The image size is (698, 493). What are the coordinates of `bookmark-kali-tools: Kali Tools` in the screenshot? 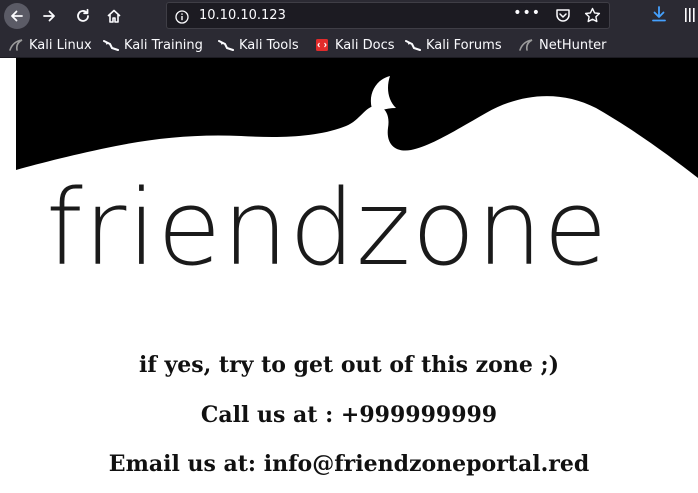 It's located at (258, 45).